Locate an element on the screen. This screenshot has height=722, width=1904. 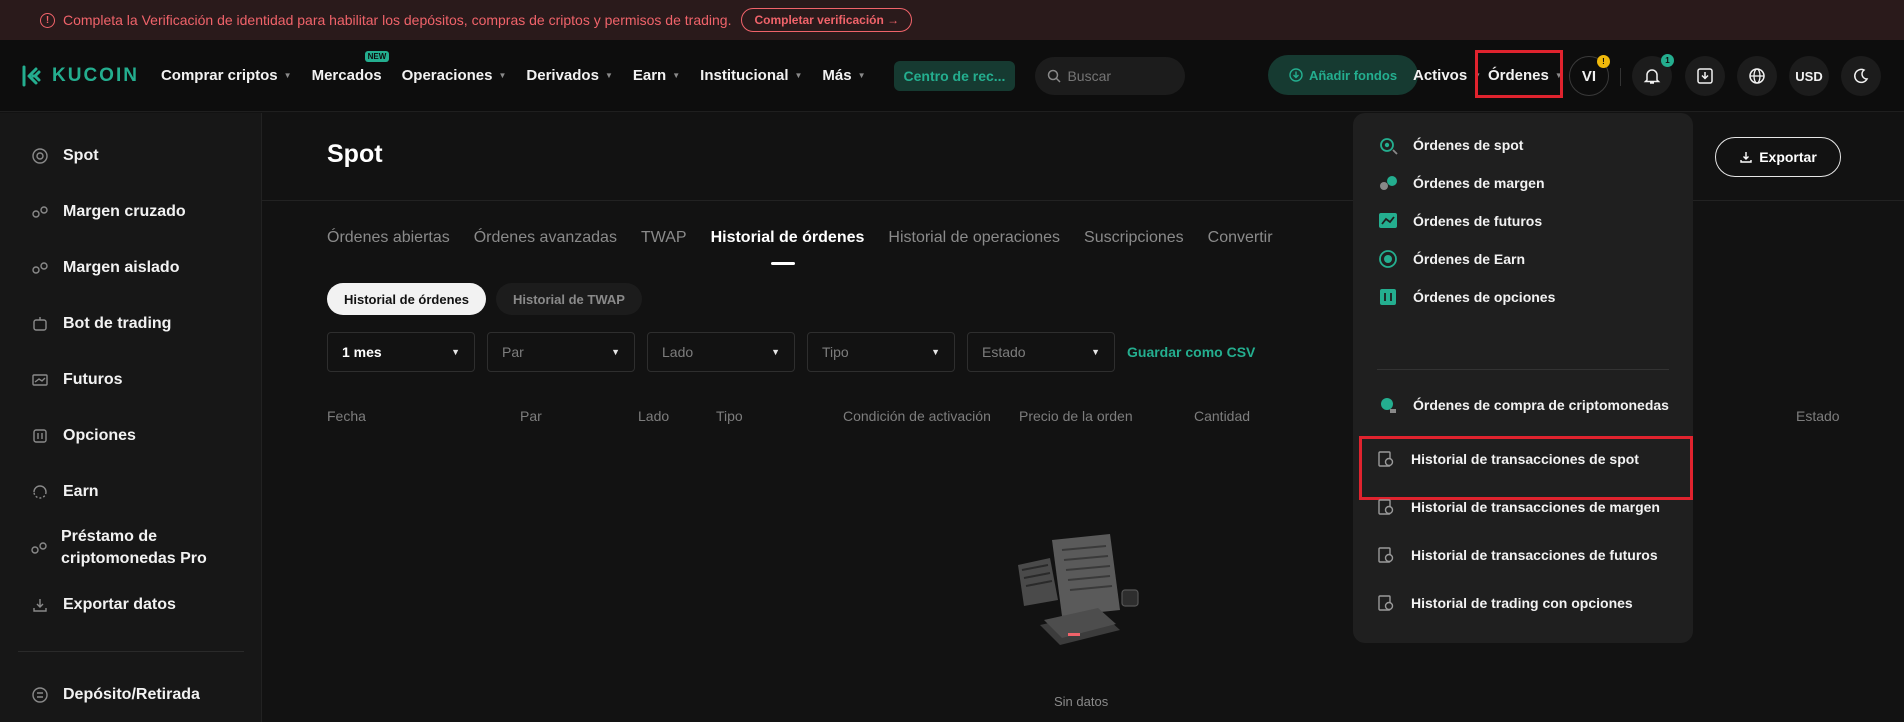
spot-icon is located at coordinates (40, 156).